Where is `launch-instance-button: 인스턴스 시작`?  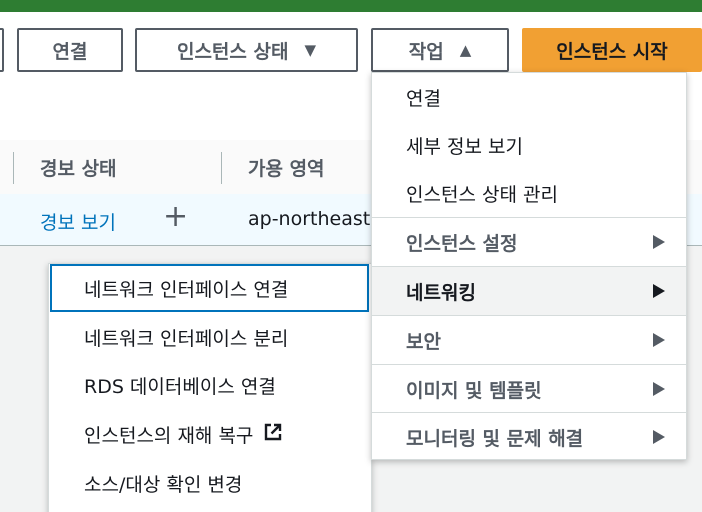
launch-instance-button: 인스턴스 시작 is located at coordinates (612, 50).